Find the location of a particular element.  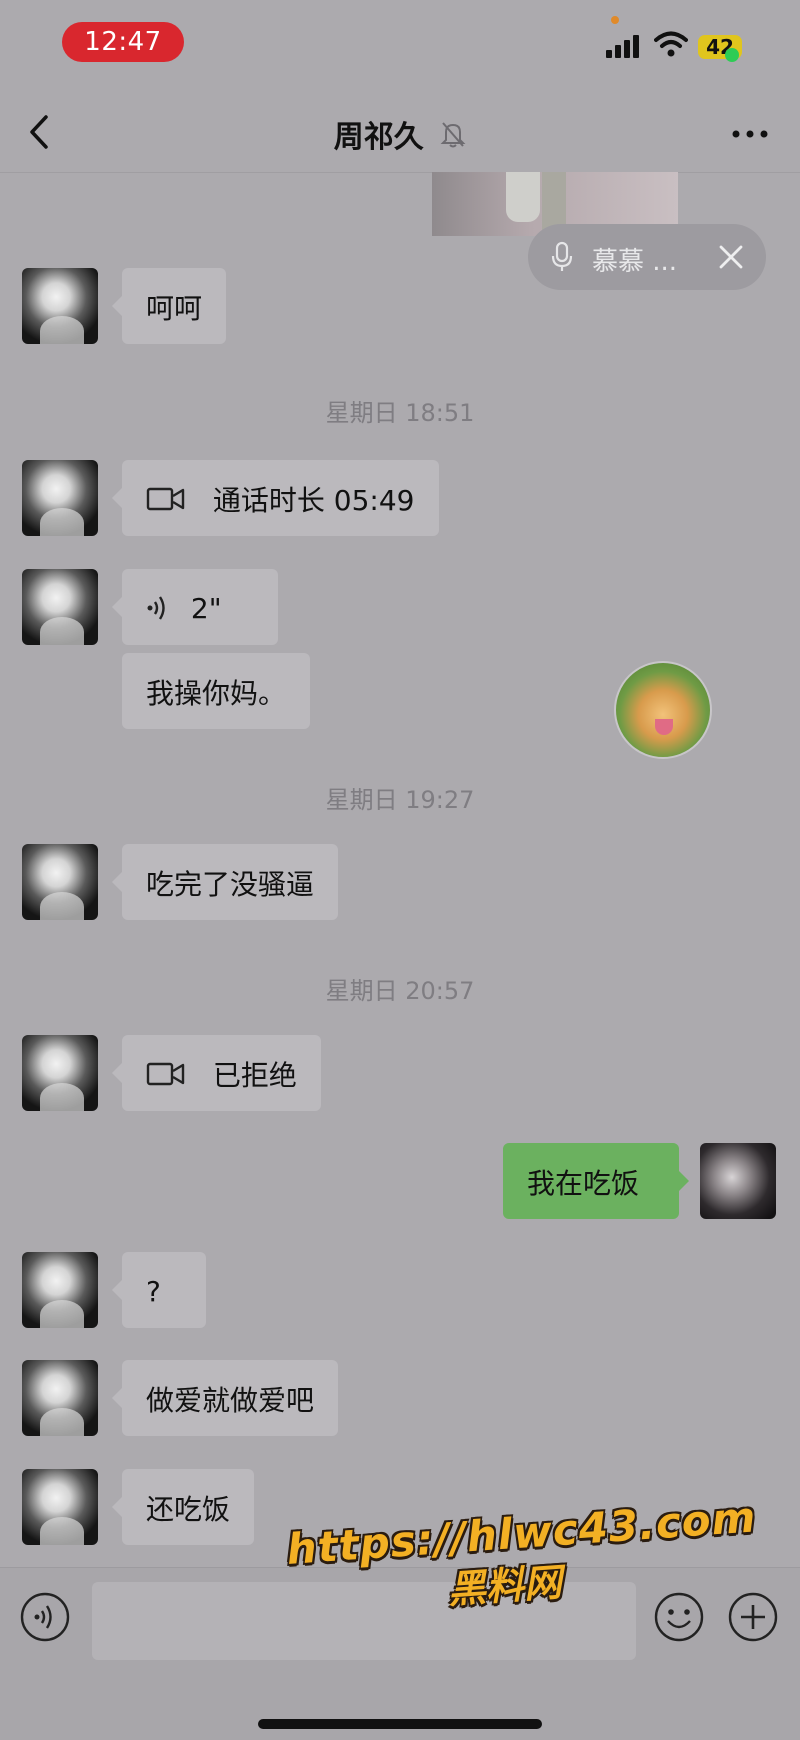

voice-wave-icon is located at coordinates (156, 608).